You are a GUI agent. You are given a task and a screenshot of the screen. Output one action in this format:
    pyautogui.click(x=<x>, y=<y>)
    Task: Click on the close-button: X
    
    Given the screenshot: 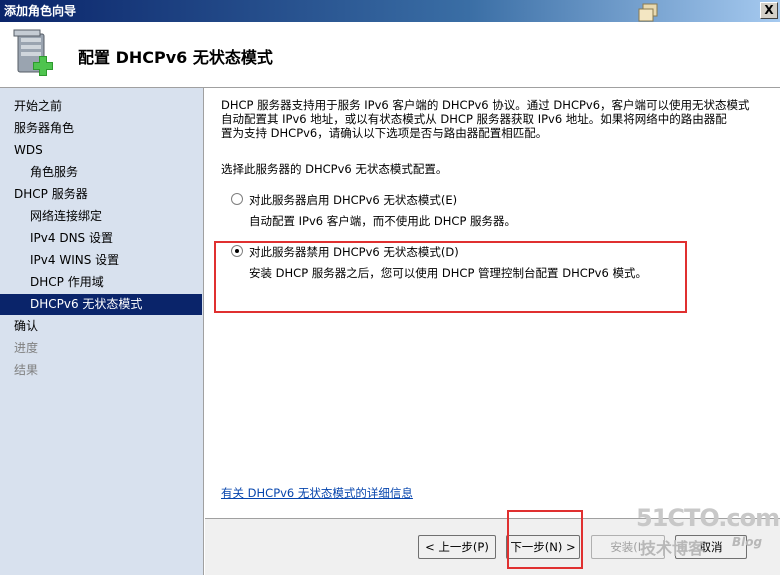 What is the action you would take?
    pyautogui.click(x=769, y=10)
    